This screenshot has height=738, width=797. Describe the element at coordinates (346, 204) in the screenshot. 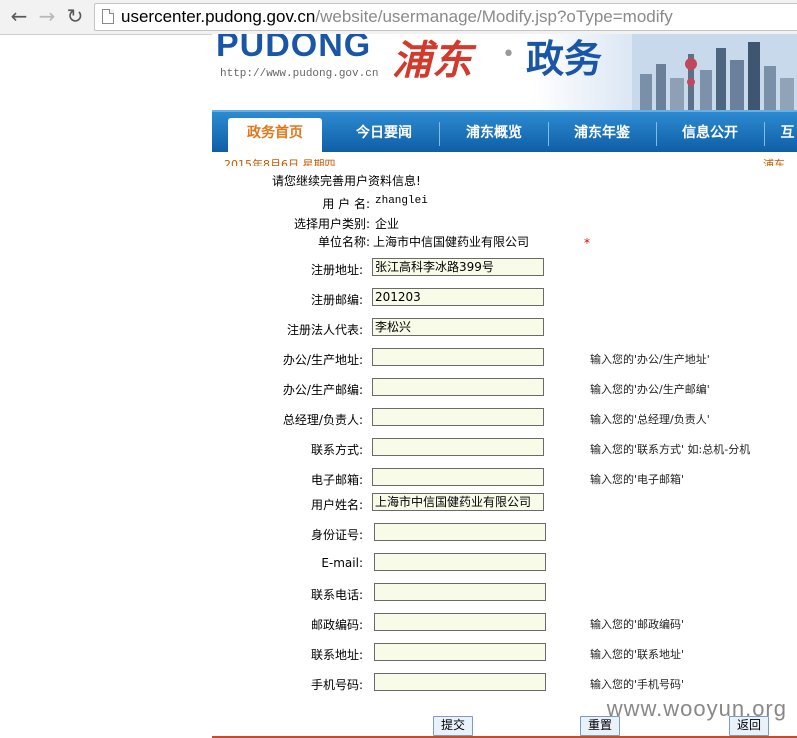

I see `username-label: 用 户 名:` at that location.